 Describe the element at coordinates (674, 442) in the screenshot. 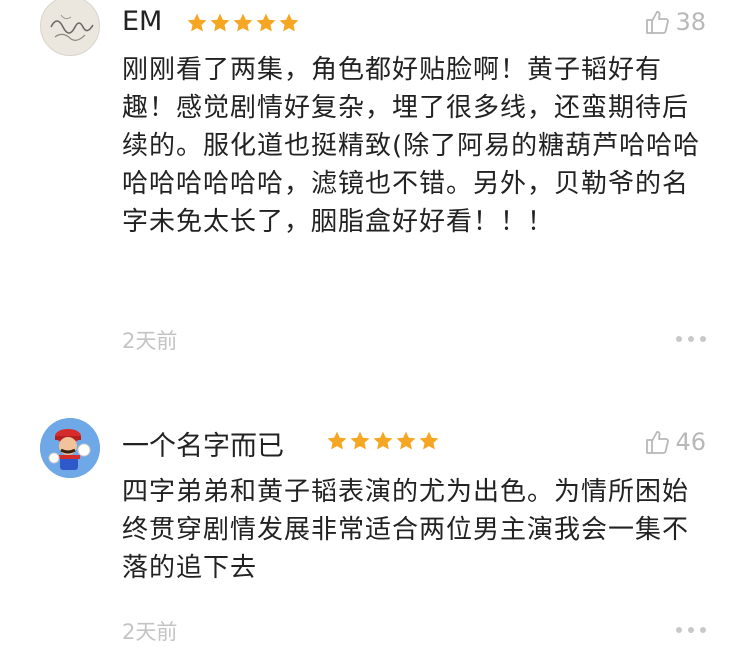

I see `like-button: 46` at that location.